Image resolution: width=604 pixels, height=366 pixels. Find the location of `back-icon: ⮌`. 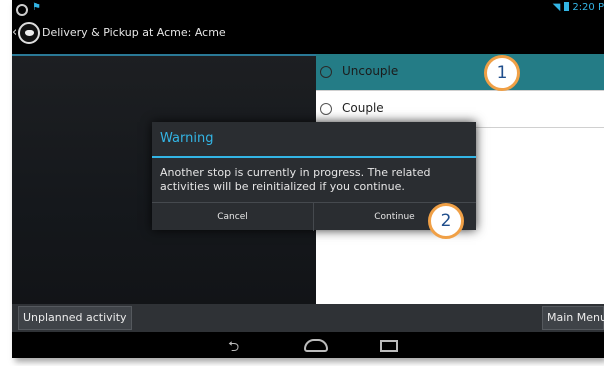

back-icon: ⮌ is located at coordinates (233, 347).